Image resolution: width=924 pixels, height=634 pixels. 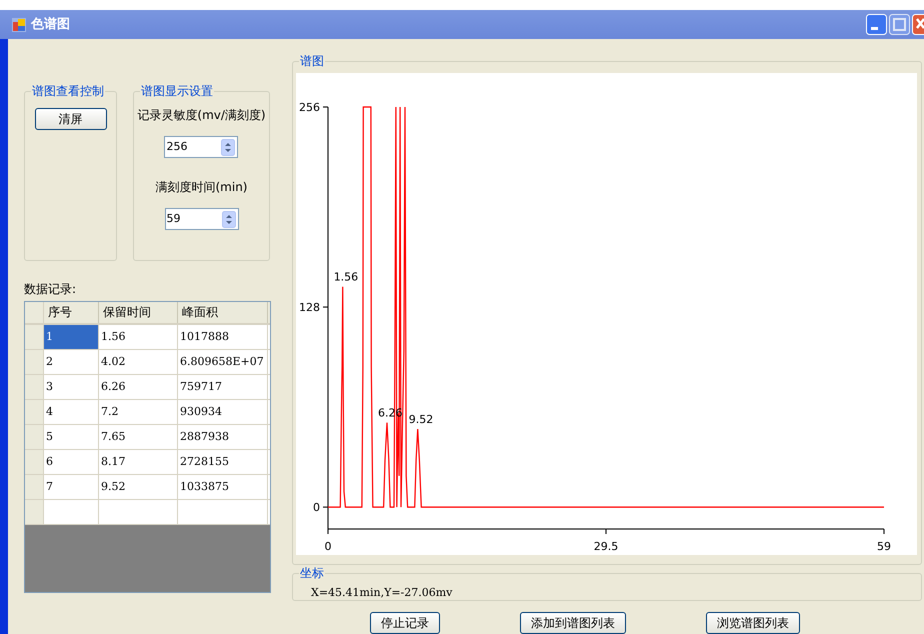 What do you see at coordinates (202, 187) in the screenshot?
I see `field-label: 满刻度时间(min)` at bounding box center [202, 187].